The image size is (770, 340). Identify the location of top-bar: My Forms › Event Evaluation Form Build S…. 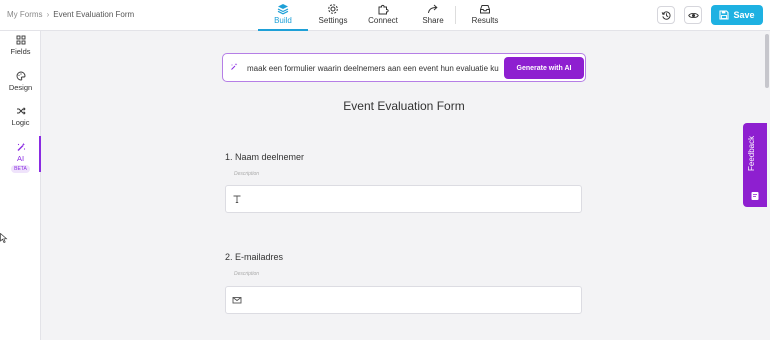
(385, 15).